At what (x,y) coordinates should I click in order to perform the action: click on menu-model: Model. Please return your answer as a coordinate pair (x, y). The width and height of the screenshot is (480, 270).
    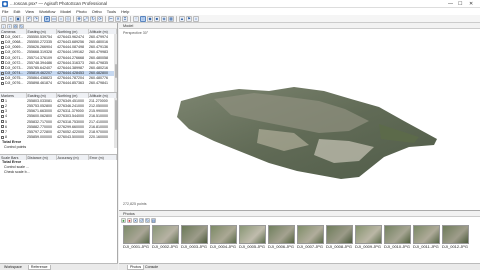
    Looking at the image, I should click on (65, 11).